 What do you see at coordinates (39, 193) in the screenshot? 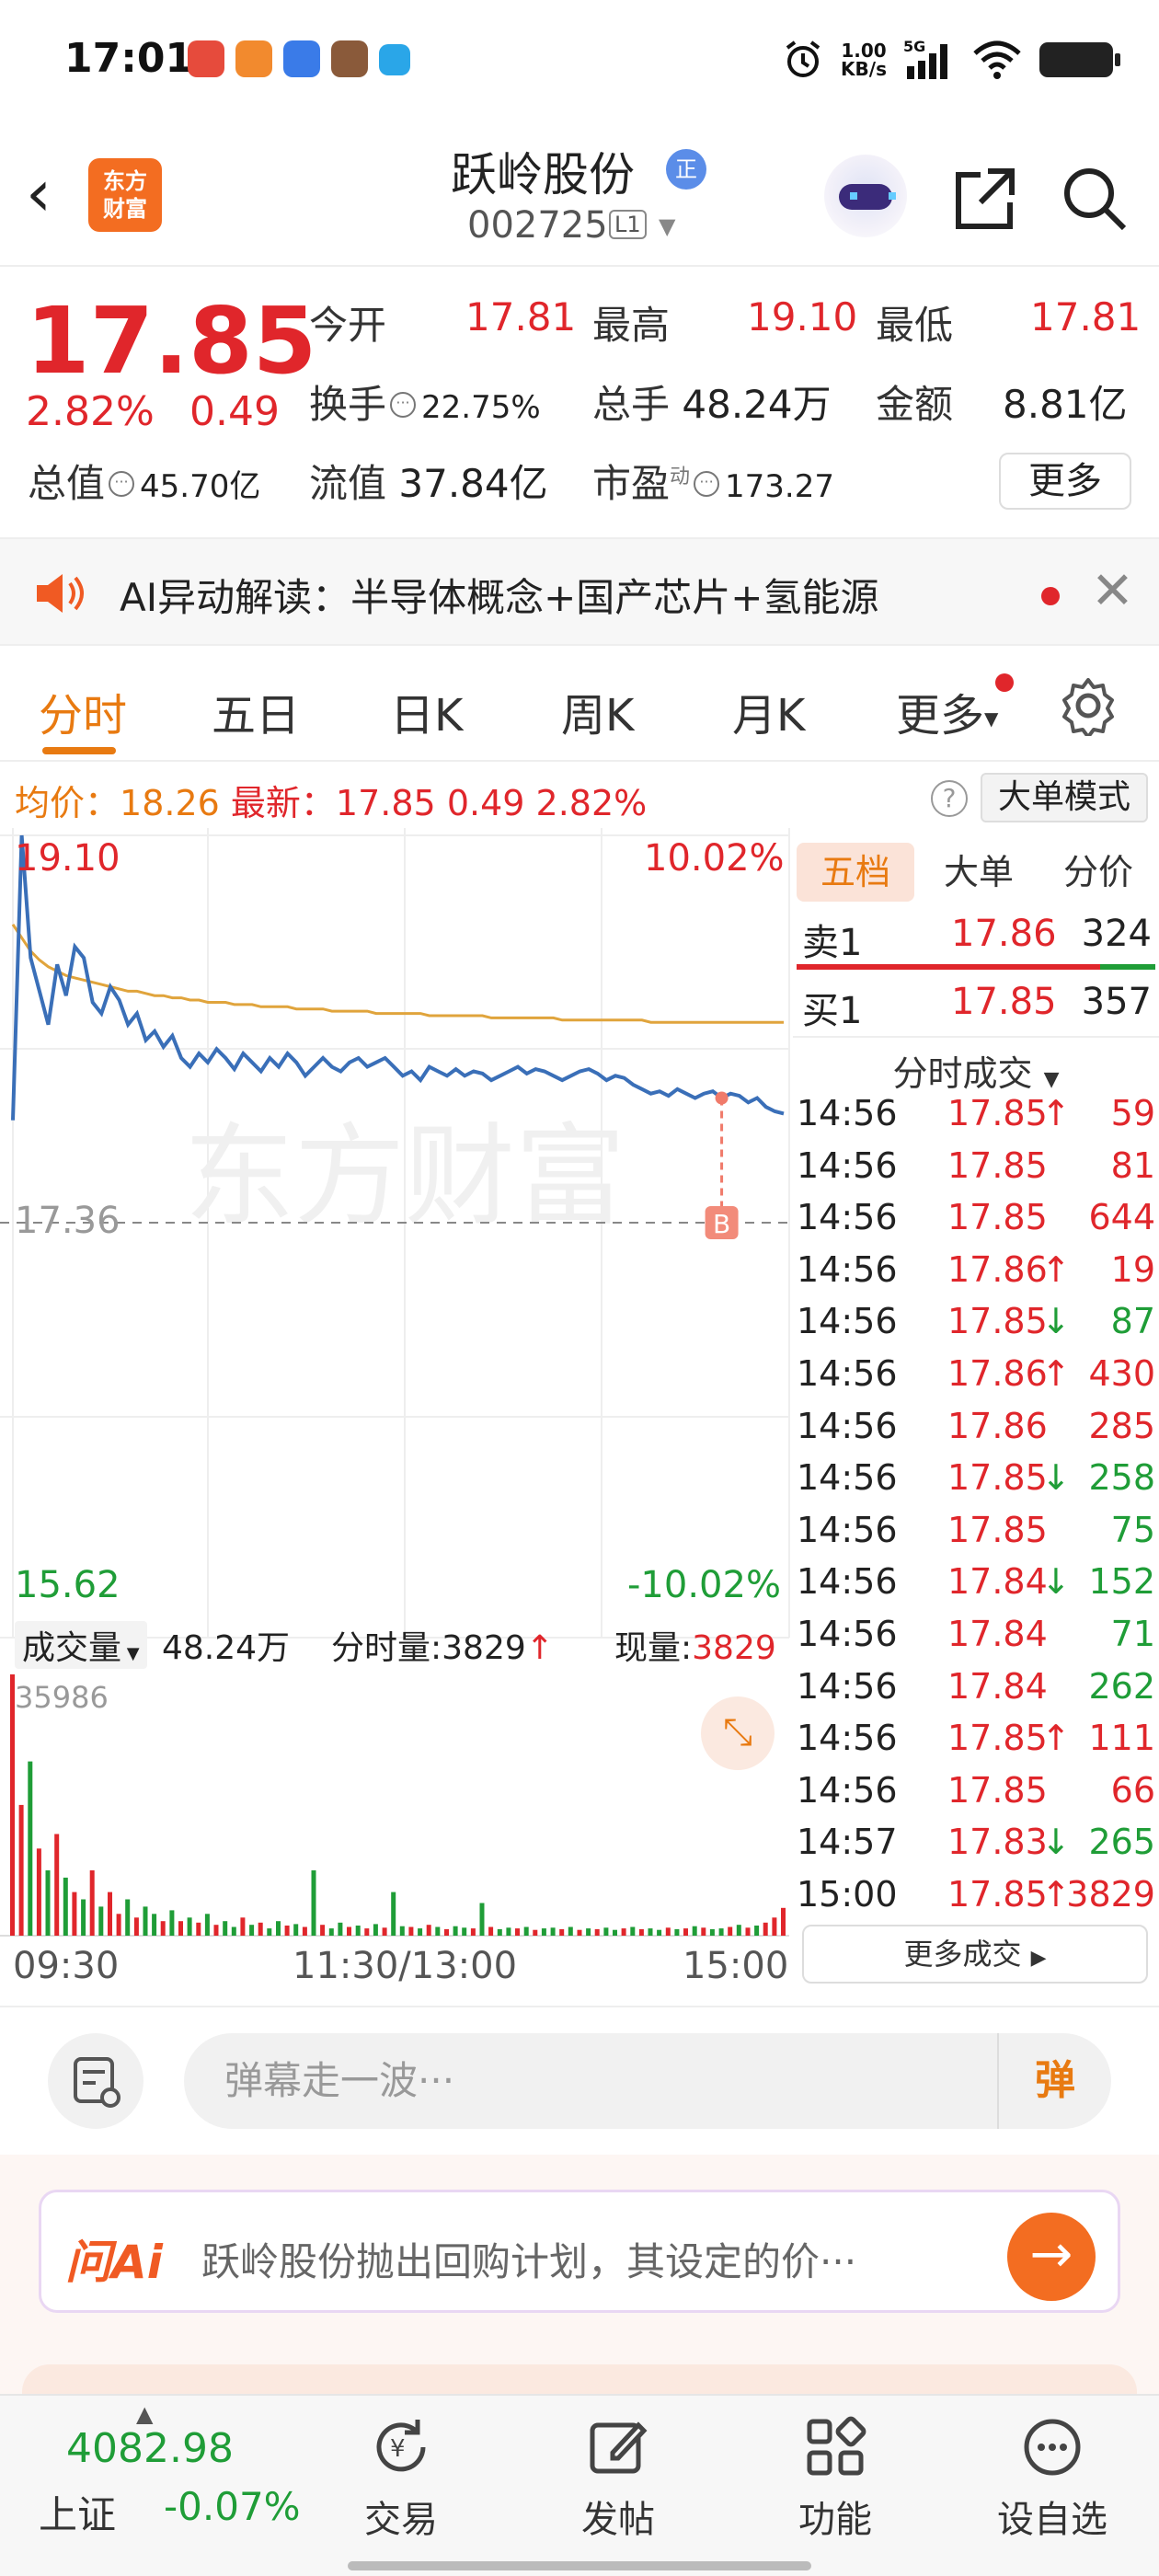
I see `back-icon: ‹` at bounding box center [39, 193].